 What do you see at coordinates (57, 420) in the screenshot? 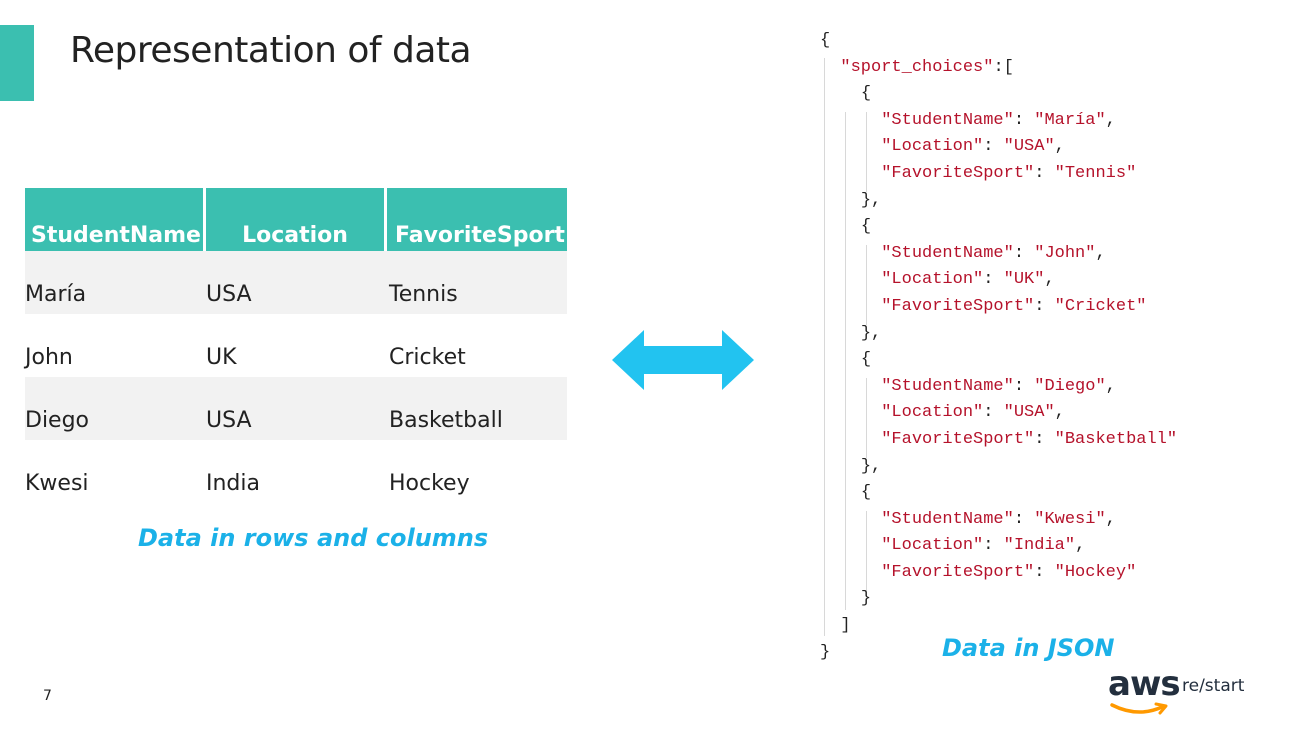
I see `cell-student-name: Diego` at bounding box center [57, 420].